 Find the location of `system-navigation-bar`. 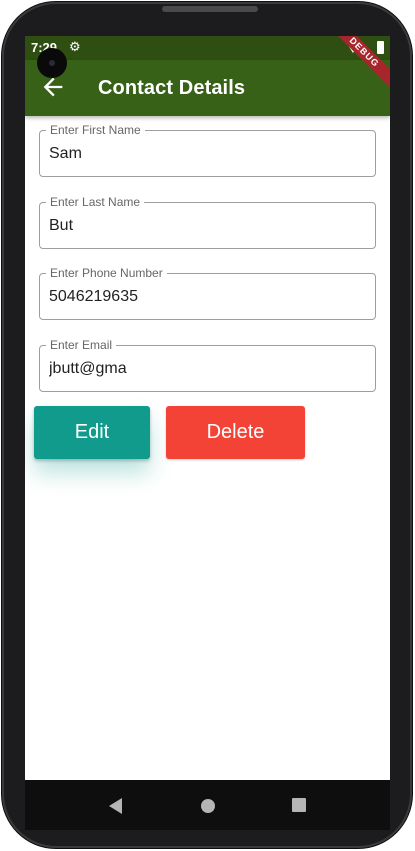

system-navigation-bar is located at coordinates (207, 805).